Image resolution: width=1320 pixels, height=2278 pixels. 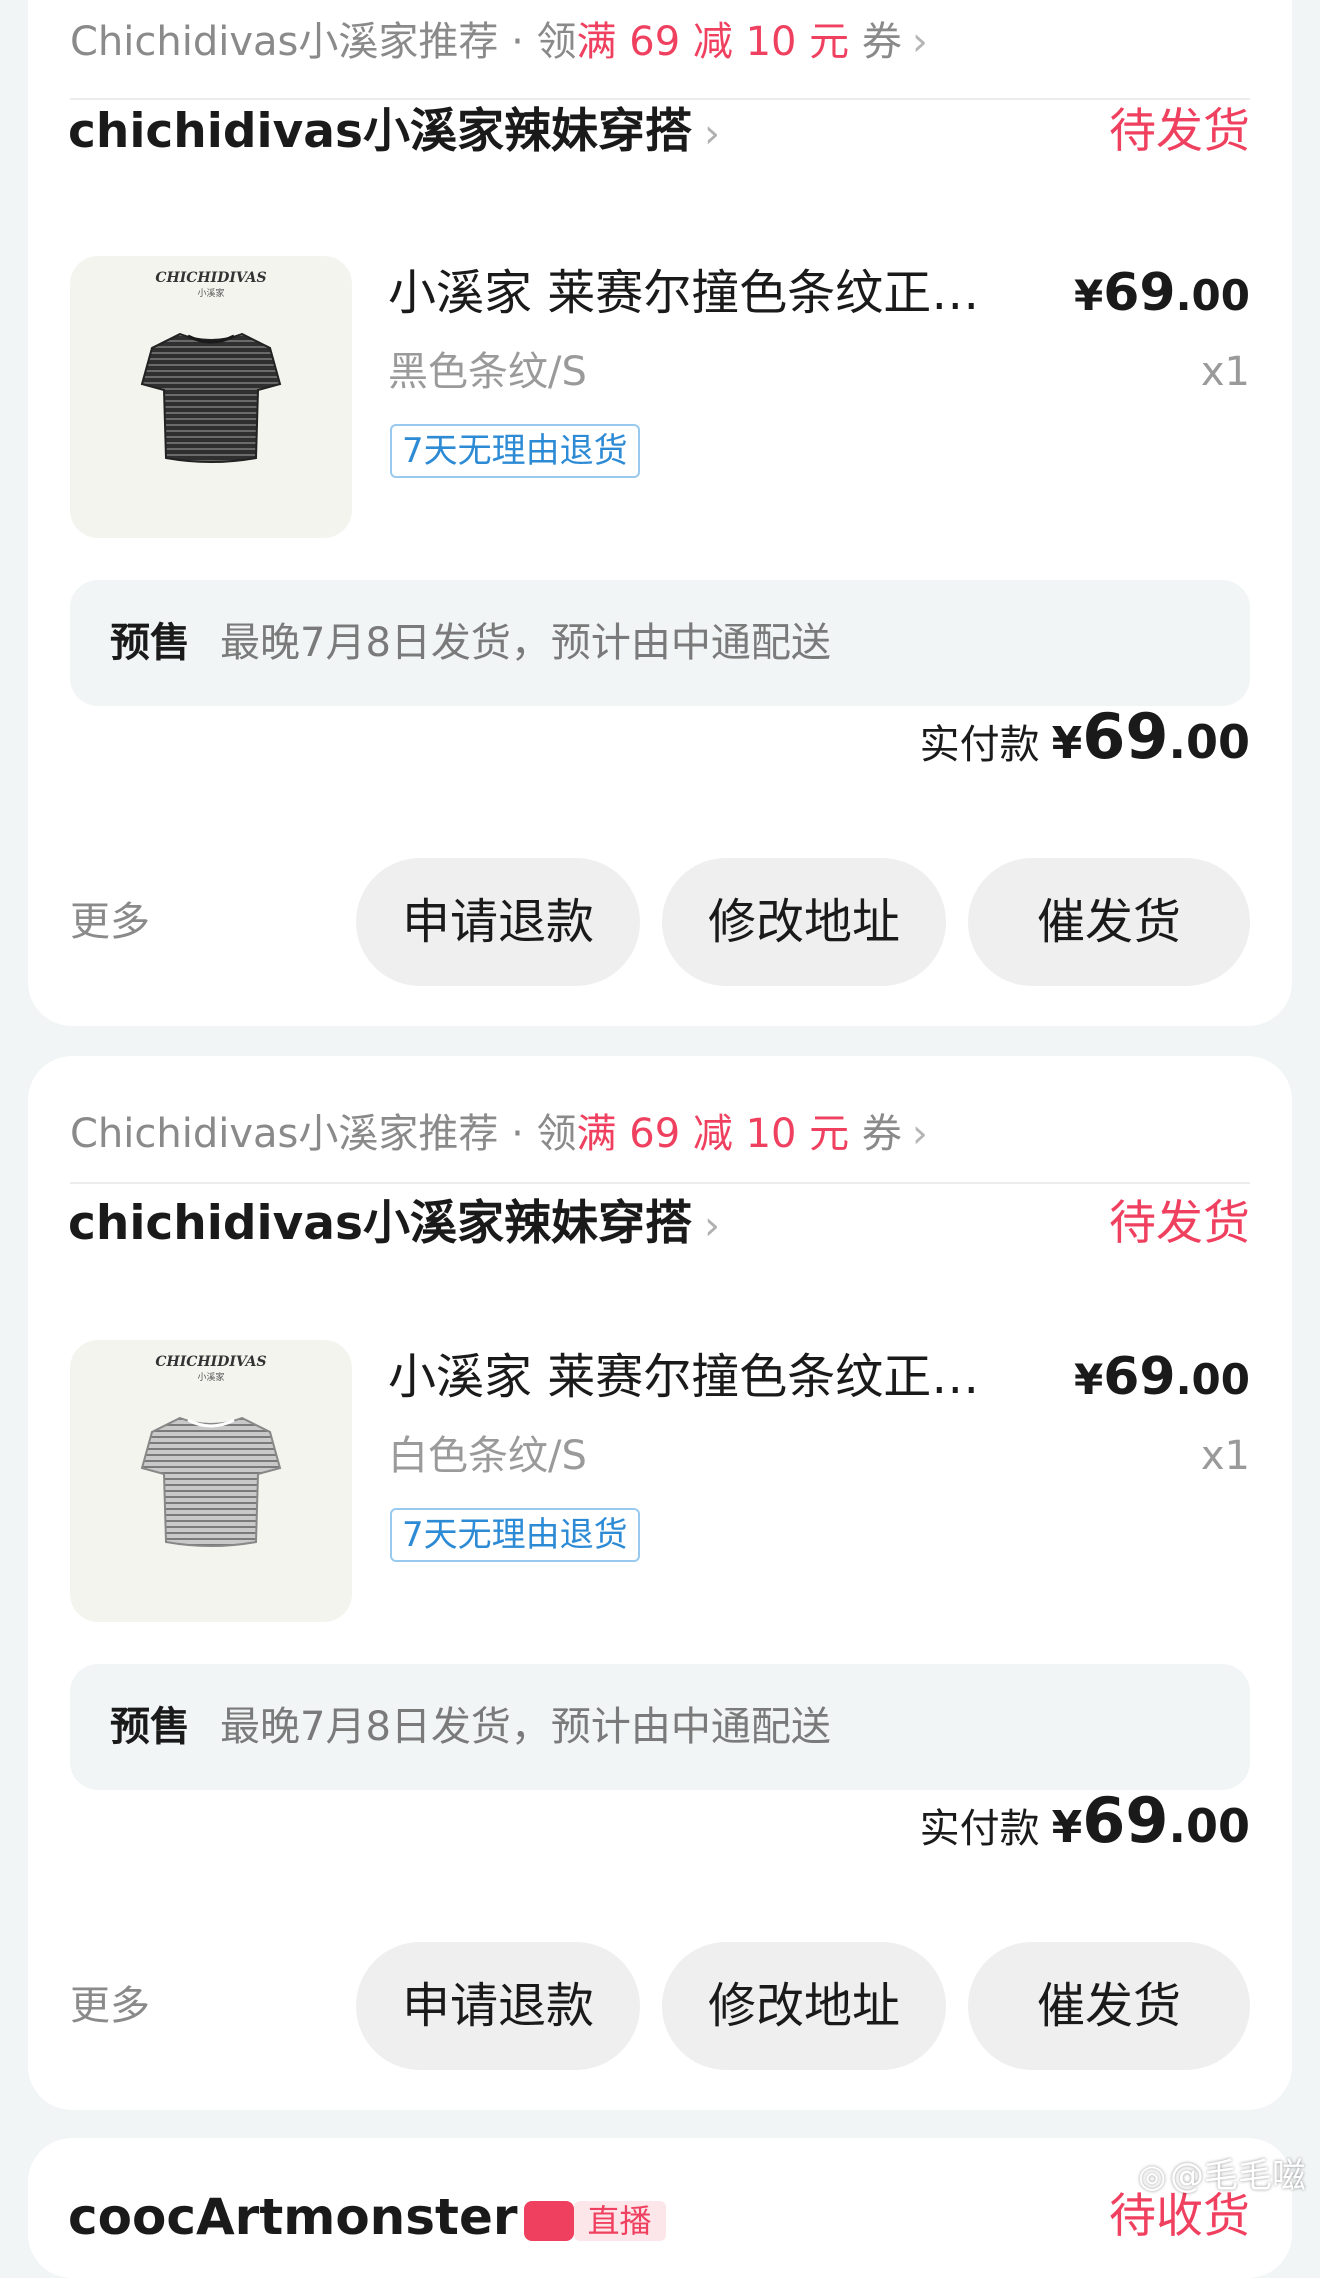 What do you see at coordinates (1238, 2176) in the screenshot?
I see `watermark-text: @毛毛嗞` at bounding box center [1238, 2176].